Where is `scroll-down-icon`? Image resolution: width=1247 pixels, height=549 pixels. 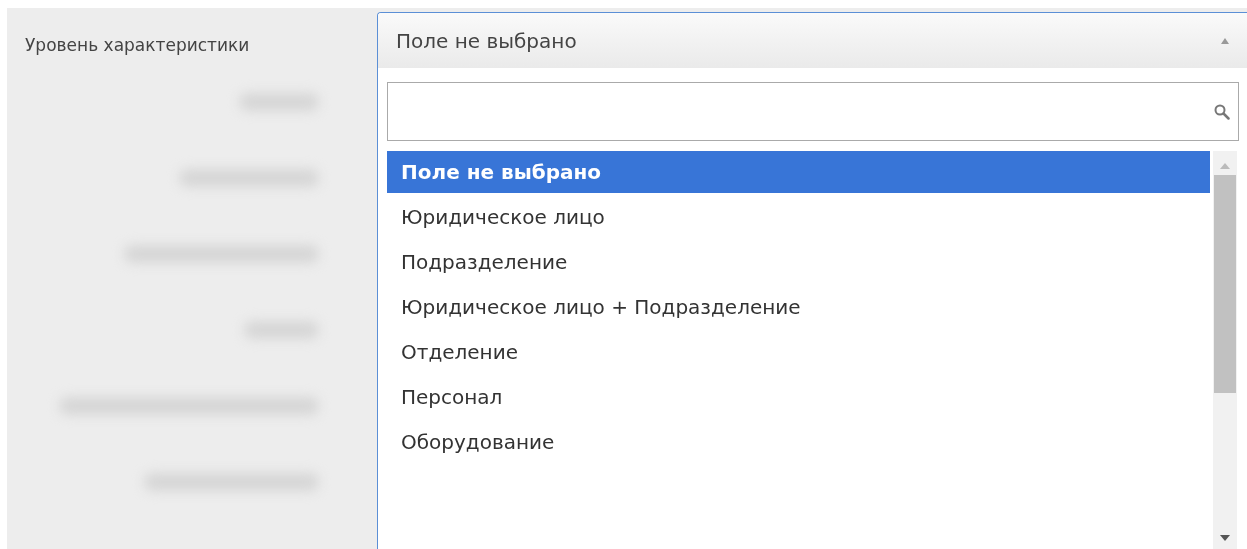
scroll-down-icon is located at coordinates (1225, 538).